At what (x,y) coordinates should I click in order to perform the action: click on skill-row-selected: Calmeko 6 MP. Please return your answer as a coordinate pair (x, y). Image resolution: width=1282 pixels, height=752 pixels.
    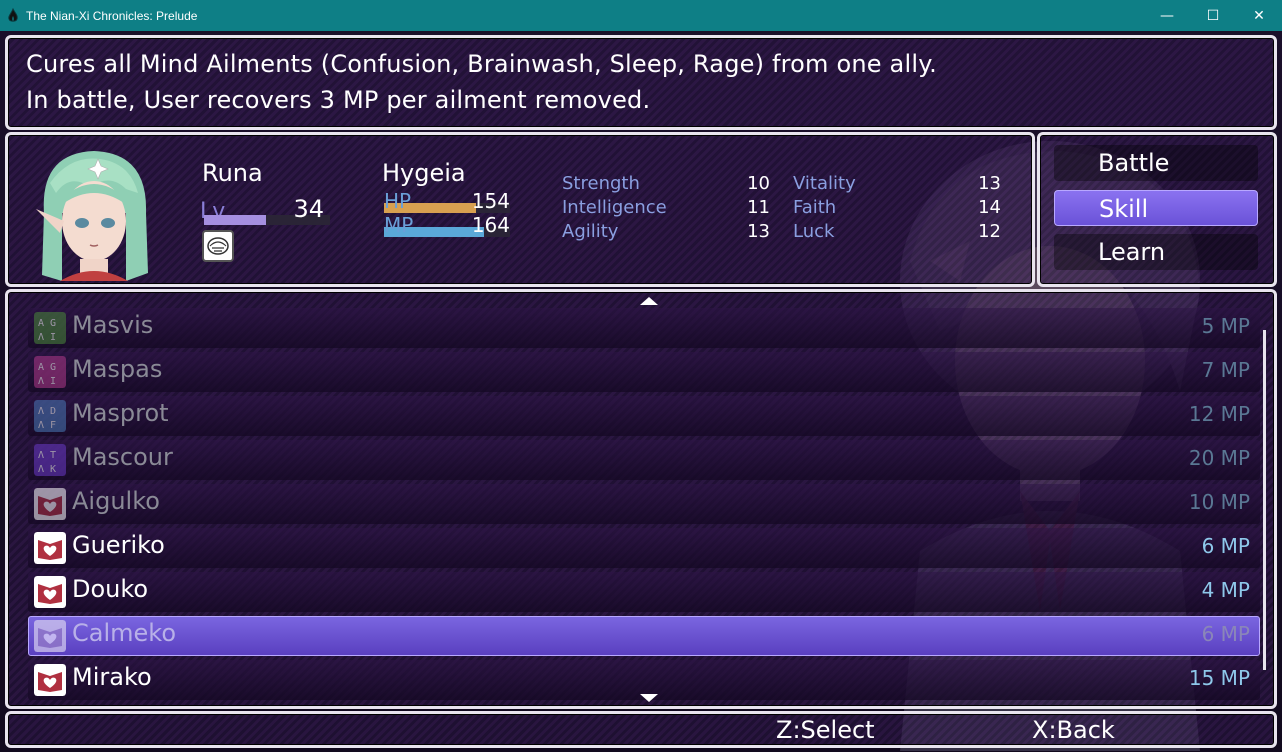
    Looking at the image, I should click on (644, 636).